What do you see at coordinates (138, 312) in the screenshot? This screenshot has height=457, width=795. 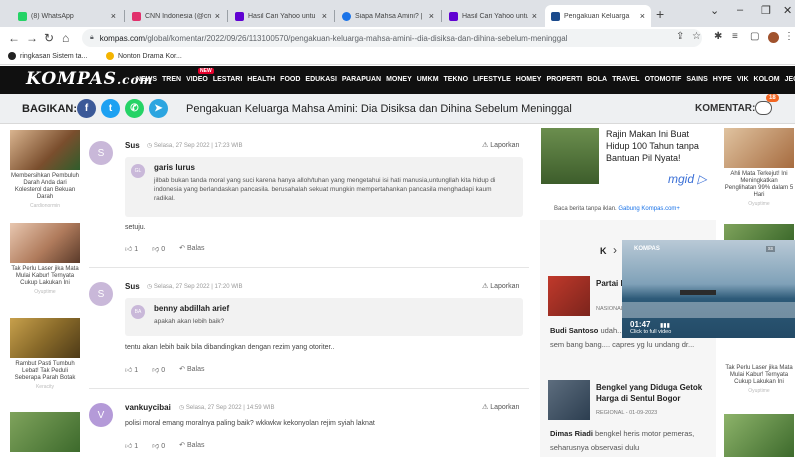 I see `quote-avatar: BA` at bounding box center [138, 312].